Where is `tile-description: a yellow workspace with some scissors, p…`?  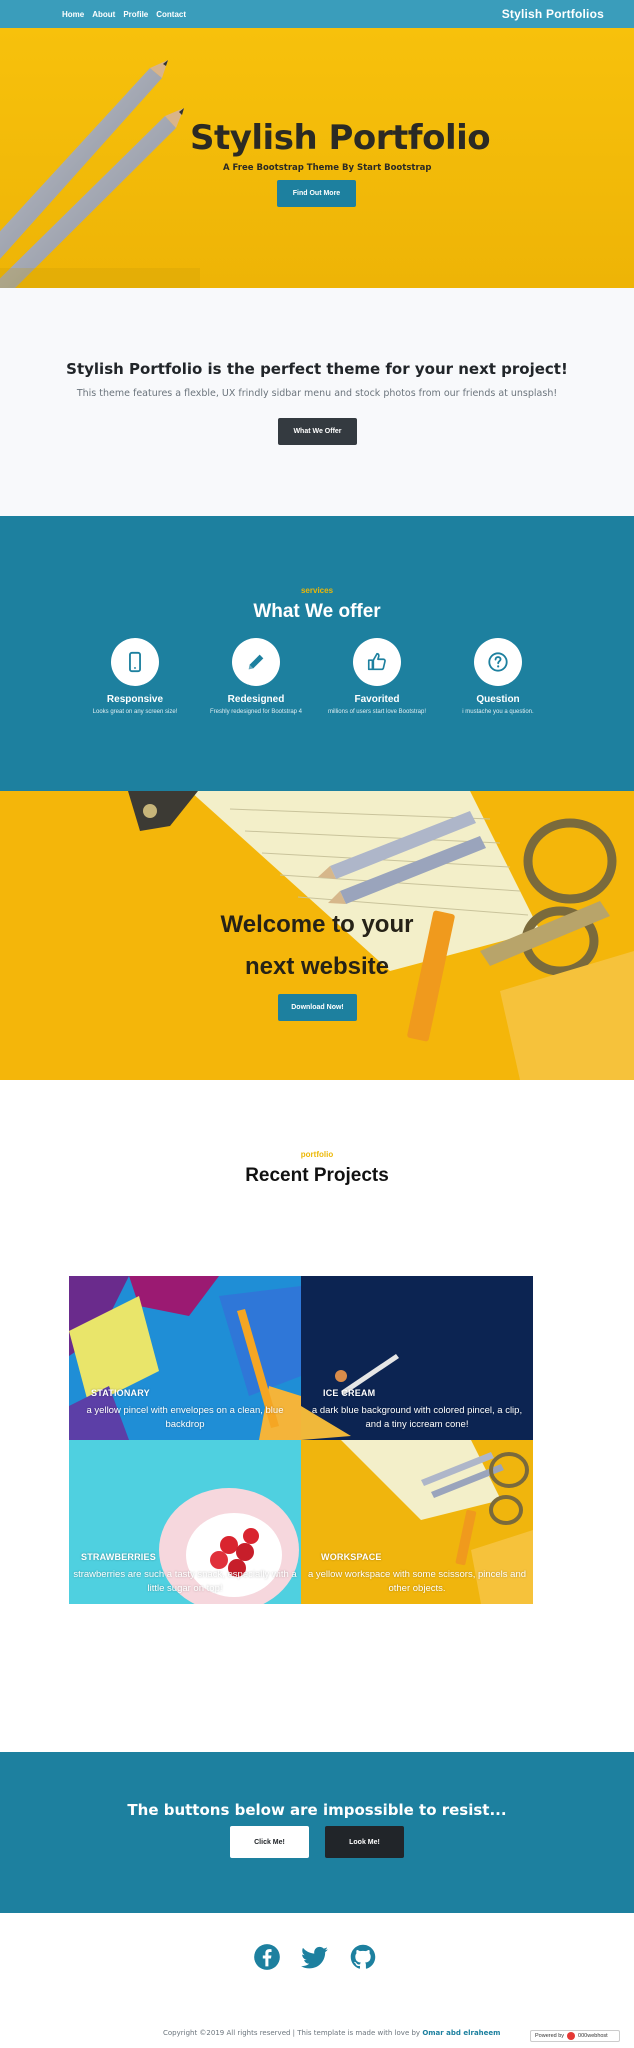
tile-description: a yellow workspace with some scissors, p… is located at coordinates (417, 1581).